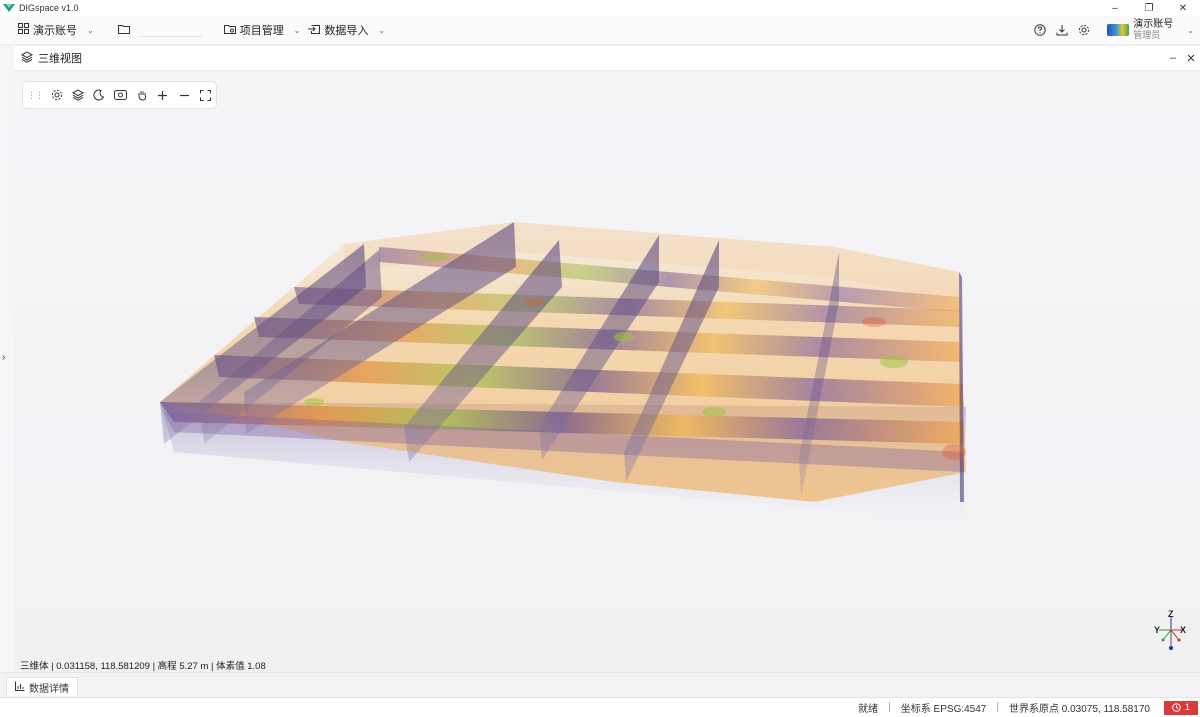  I want to click on axis-z-label: Z, so click(1171, 614).